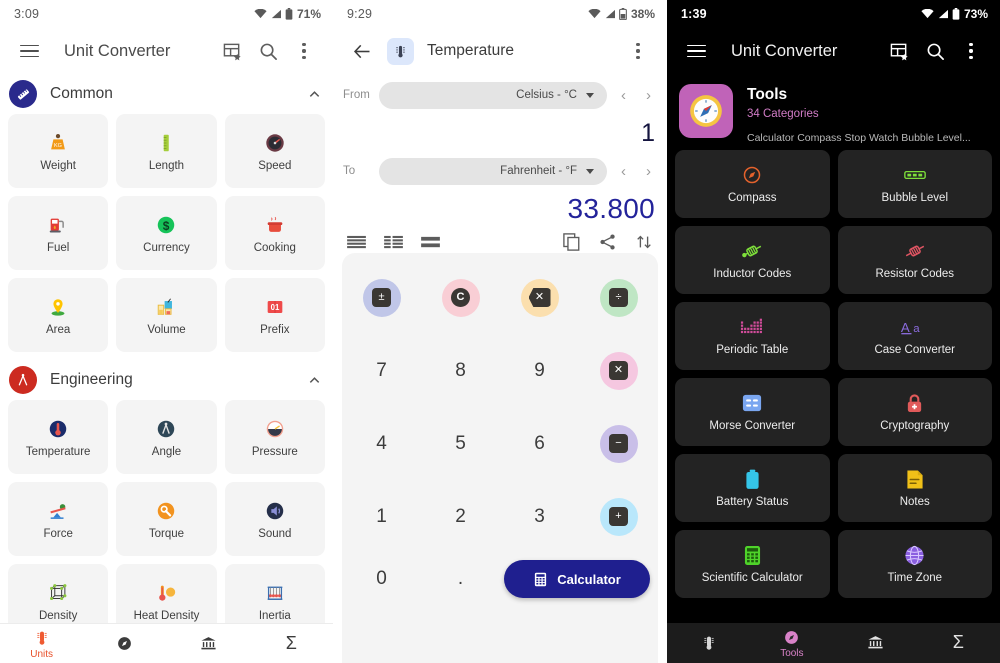 This screenshot has height=663, width=1000. Describe the element at coordinates (783, 114) in the screenshot. I see `tools-subtitle: 34 Categories` at that location.